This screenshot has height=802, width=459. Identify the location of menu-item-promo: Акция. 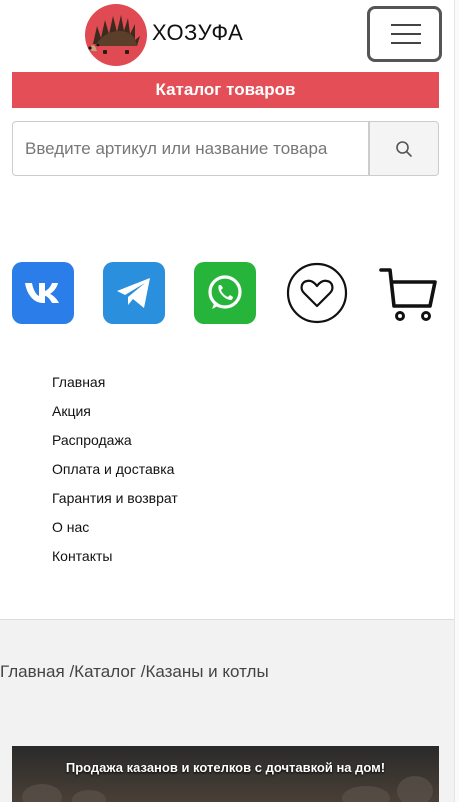
(115, 415).